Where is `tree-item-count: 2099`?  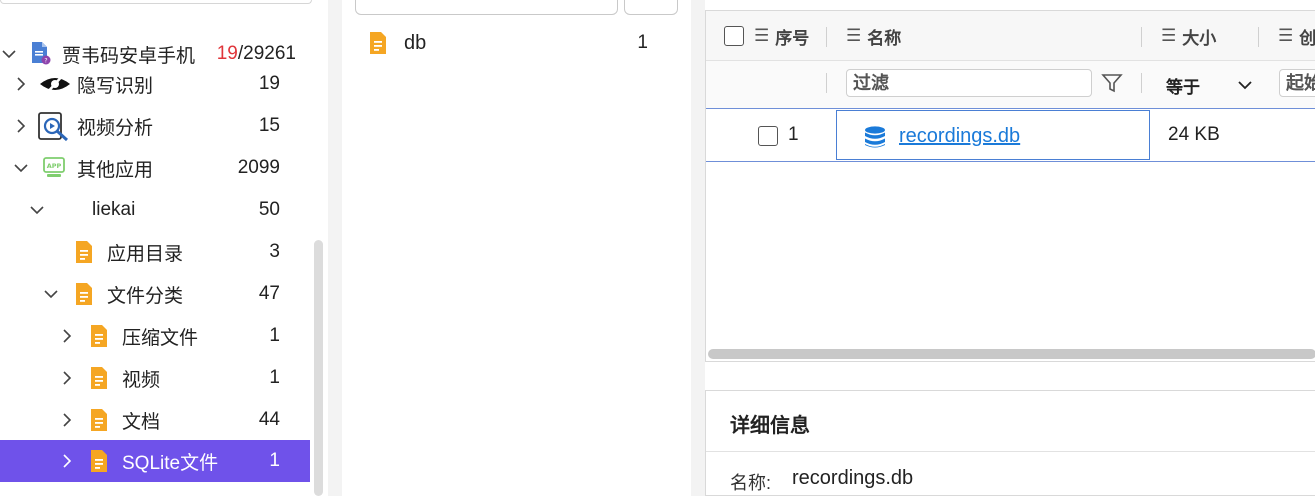
tree-item-count: 2099 is located at coordinates (258, 167).